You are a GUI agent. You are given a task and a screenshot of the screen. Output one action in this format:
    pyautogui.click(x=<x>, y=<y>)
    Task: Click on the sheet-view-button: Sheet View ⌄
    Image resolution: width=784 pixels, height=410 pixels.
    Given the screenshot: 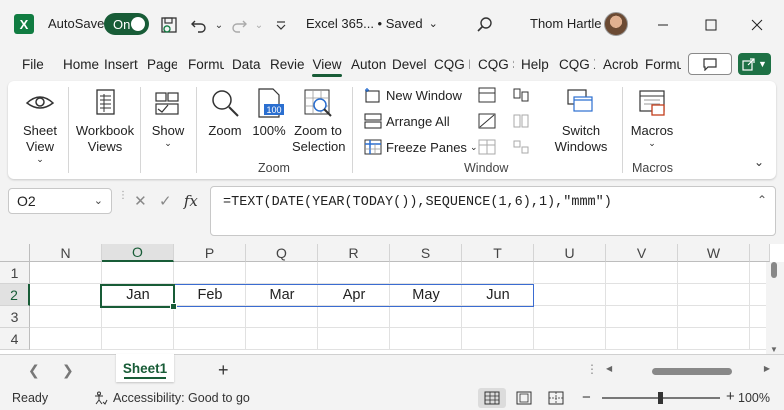 What is the action you would take?
    pyautogui.click(x=40, y=125)
    